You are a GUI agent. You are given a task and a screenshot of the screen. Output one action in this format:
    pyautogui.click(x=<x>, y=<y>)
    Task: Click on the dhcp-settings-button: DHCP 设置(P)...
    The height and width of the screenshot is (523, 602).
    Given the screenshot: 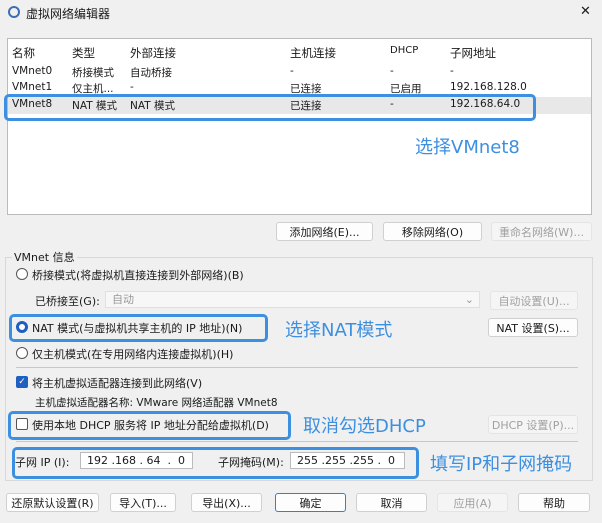 What is the action you would take?
    pyautogui.click(x=533, y=424)
    